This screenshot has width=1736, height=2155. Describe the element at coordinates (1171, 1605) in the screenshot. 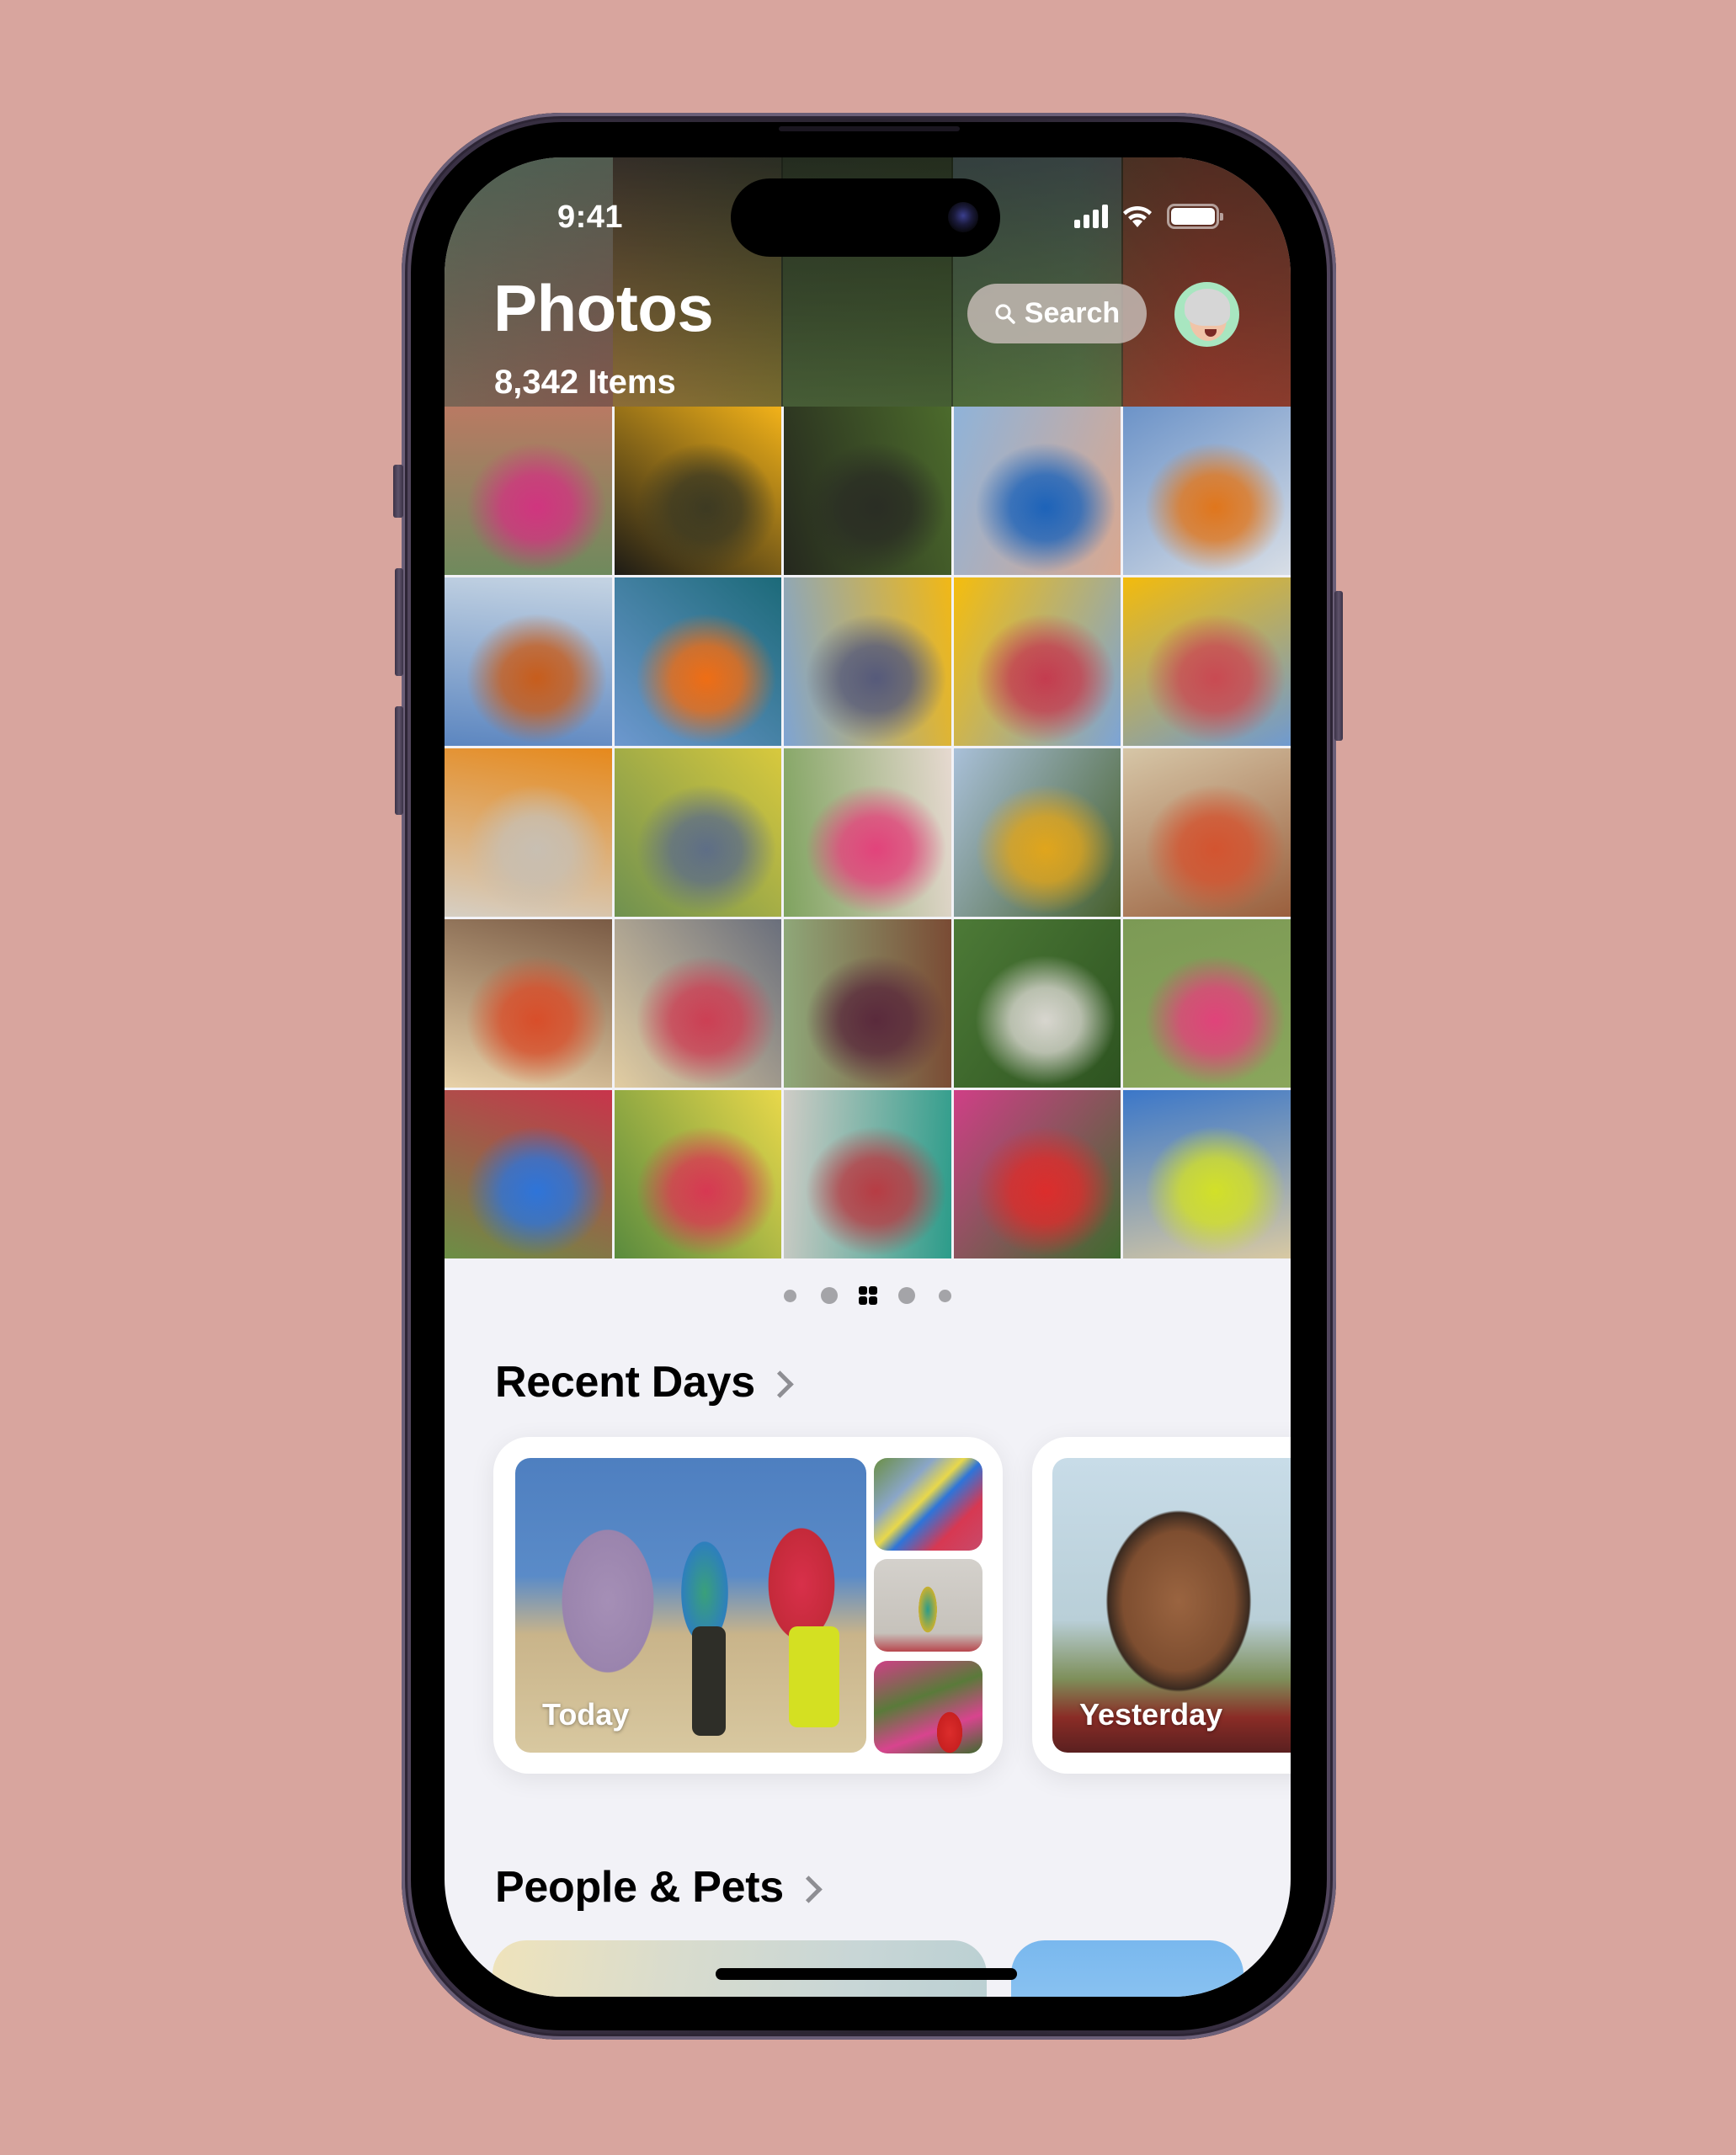

I see `yesterday-key-photo: Yesterday` at that location.